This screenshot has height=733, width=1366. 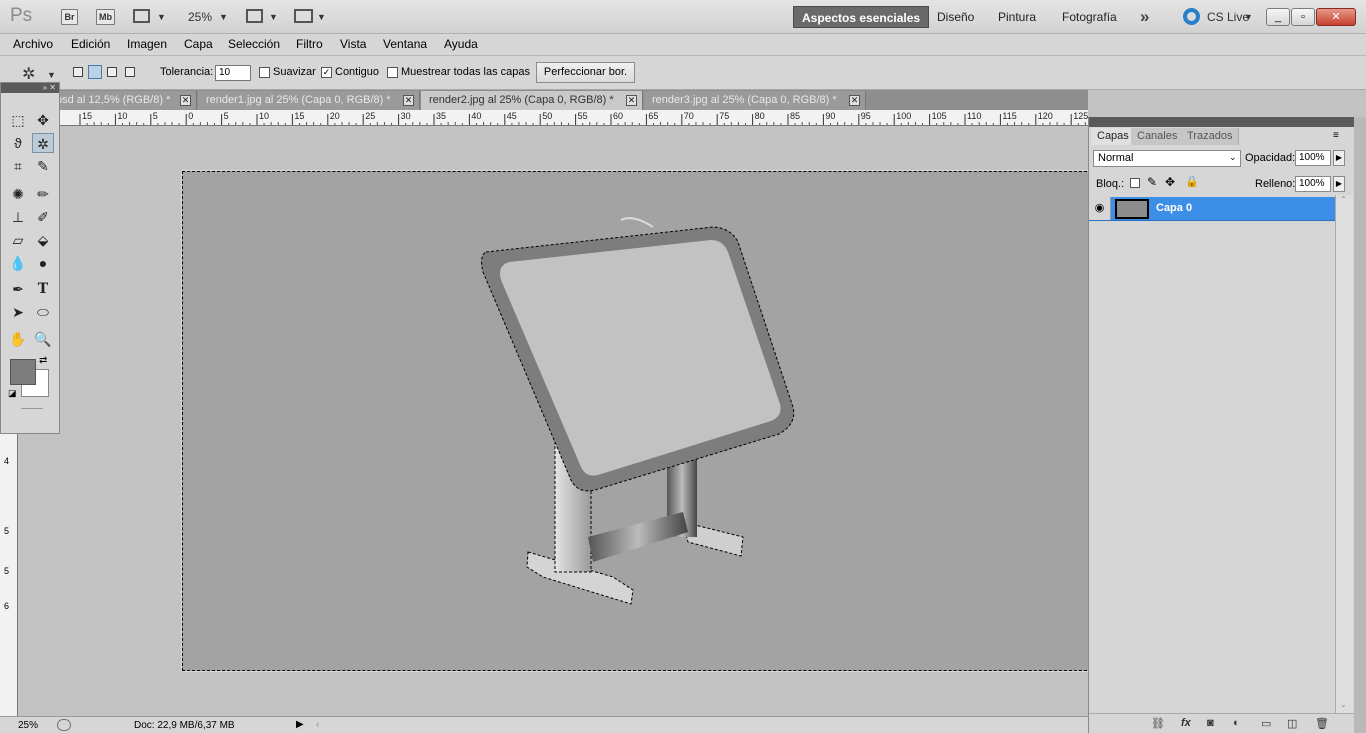 What do you see at coordinates (200, 17) in the screenshot?
I see `zoom-level: 25%` at bounding box center [200, 17].